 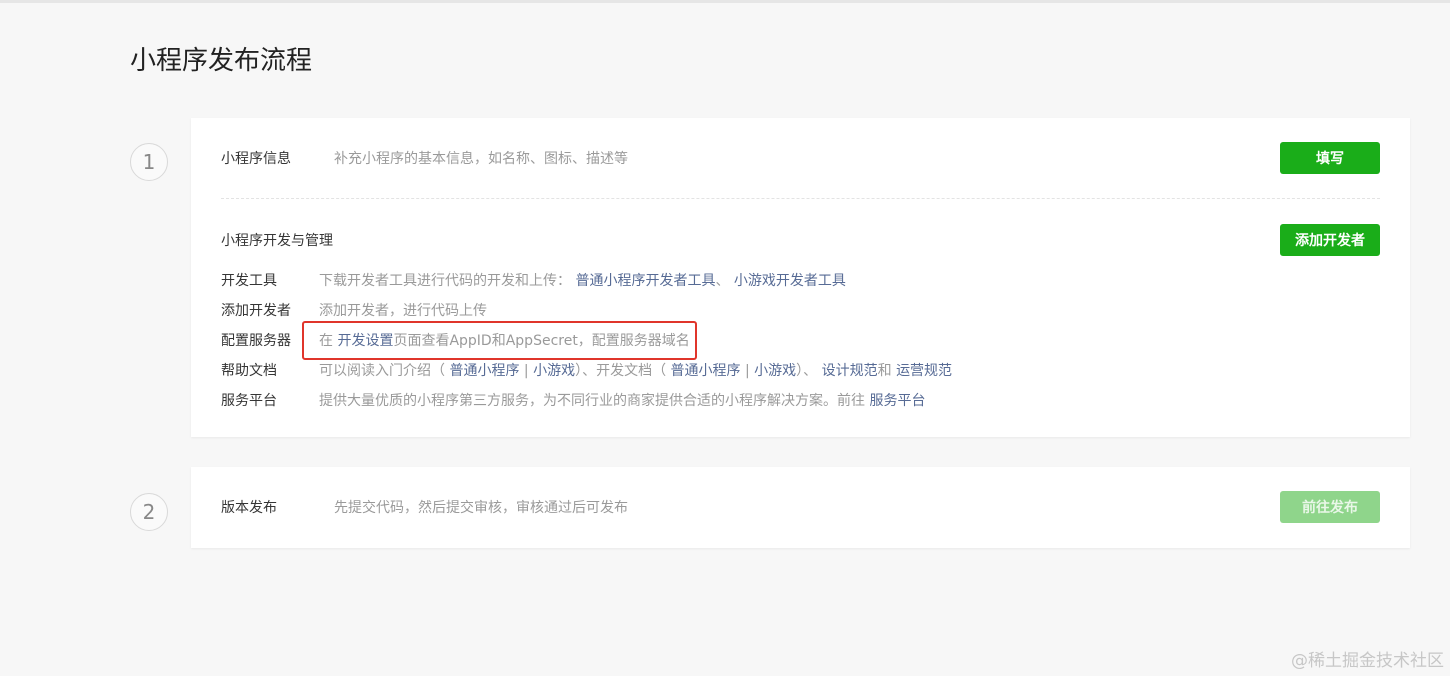 I want to click on watermark: @稀土掘金技术社区, so click(x=1367, y=661).